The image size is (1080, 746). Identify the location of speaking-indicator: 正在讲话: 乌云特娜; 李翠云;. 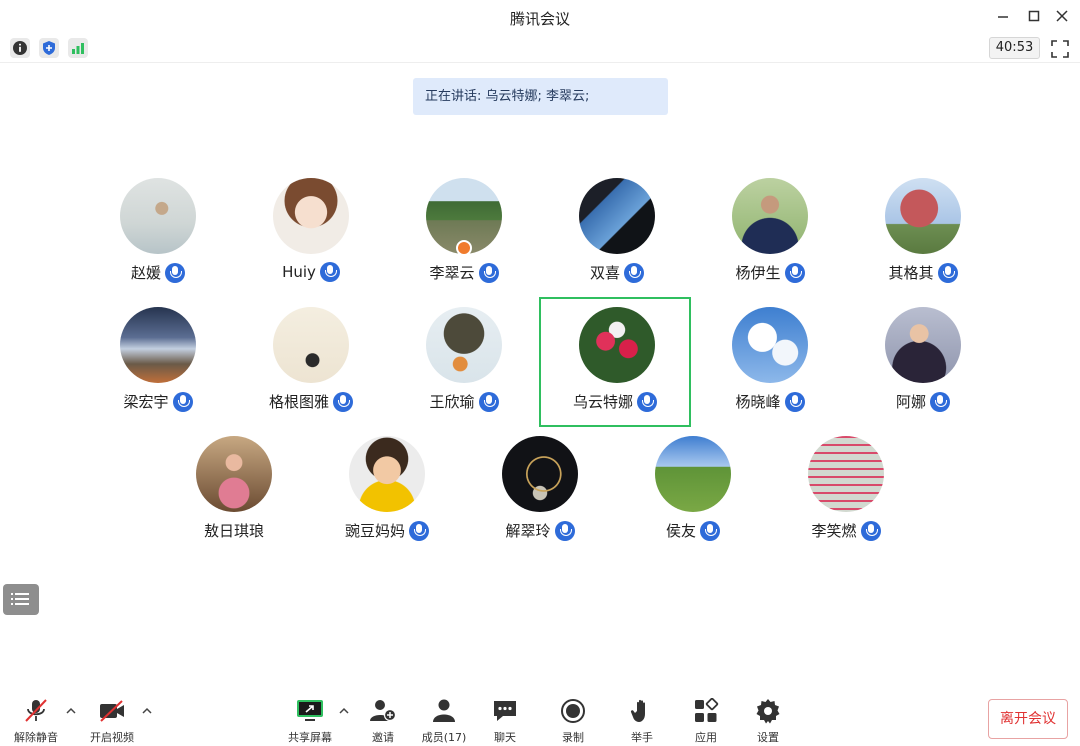
(540, 96).